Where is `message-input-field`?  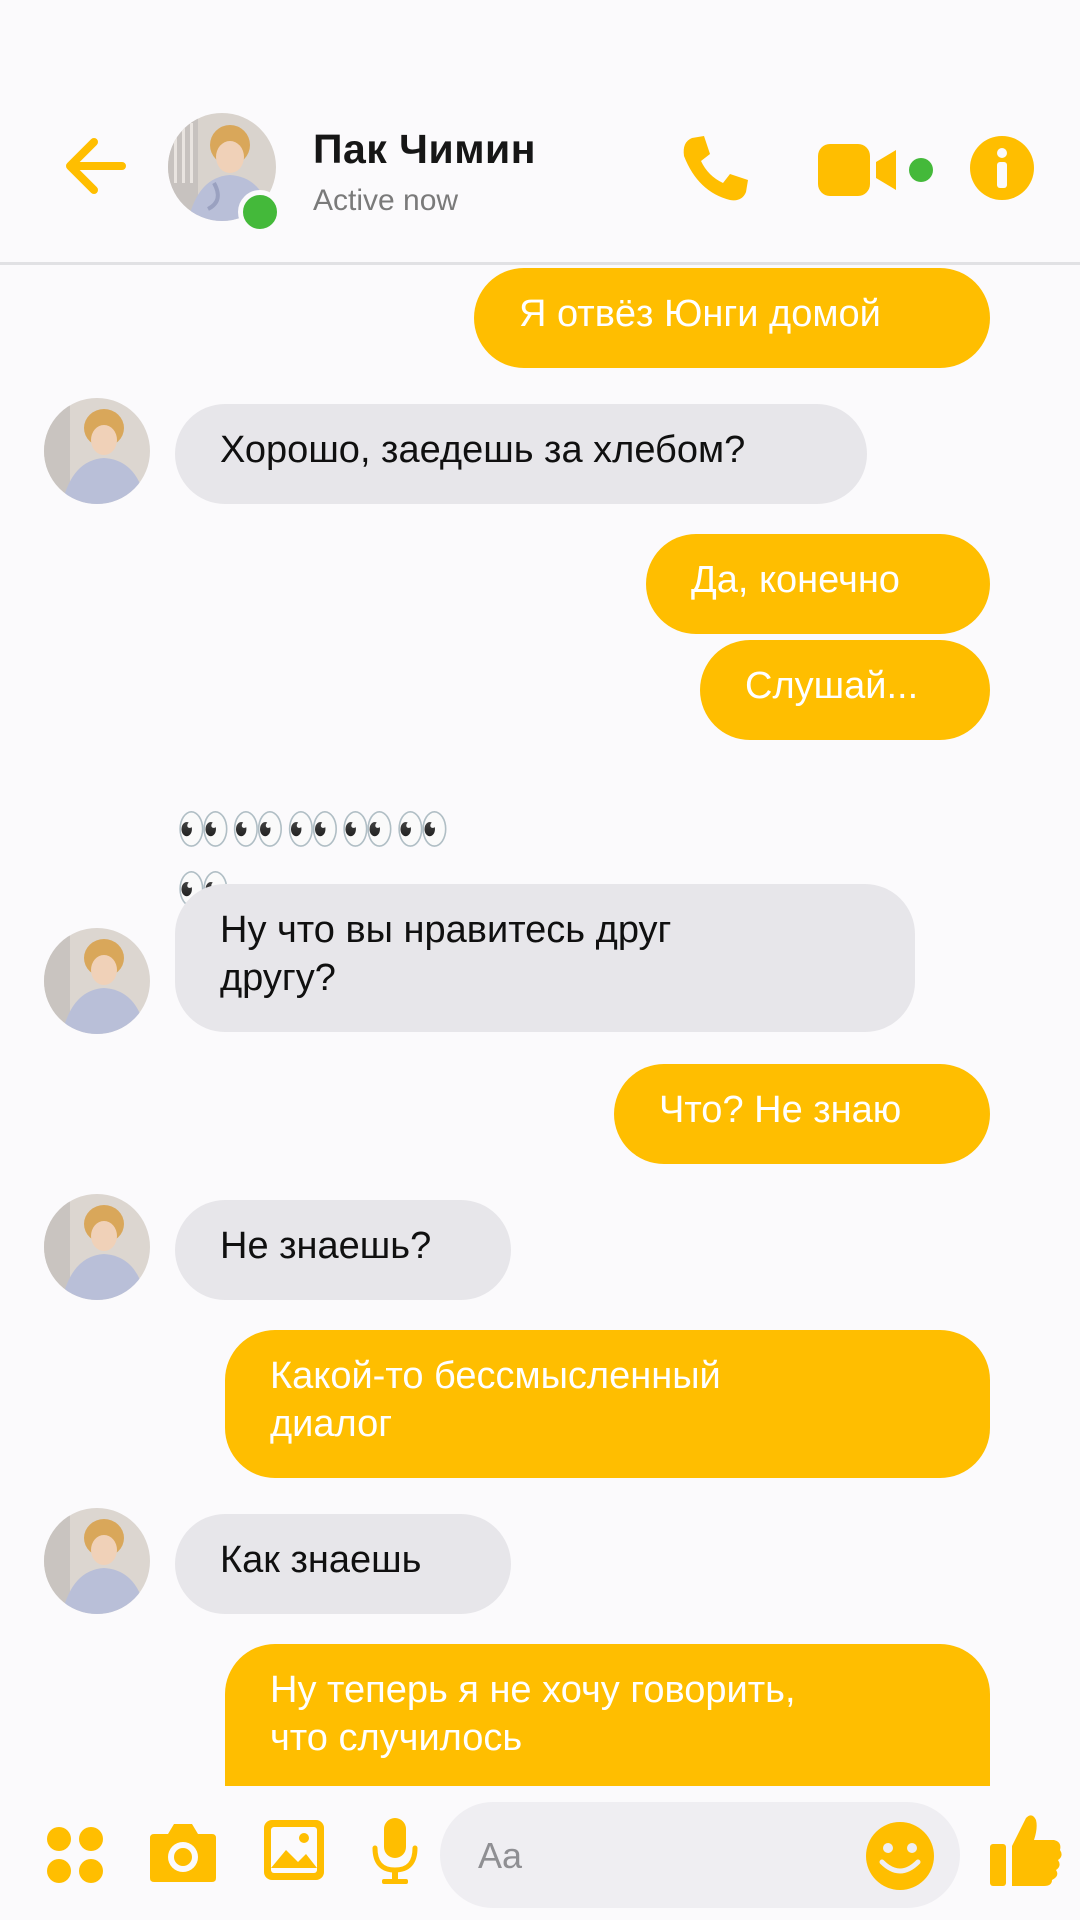 message-input-field is located at coordinates (700, 1855).